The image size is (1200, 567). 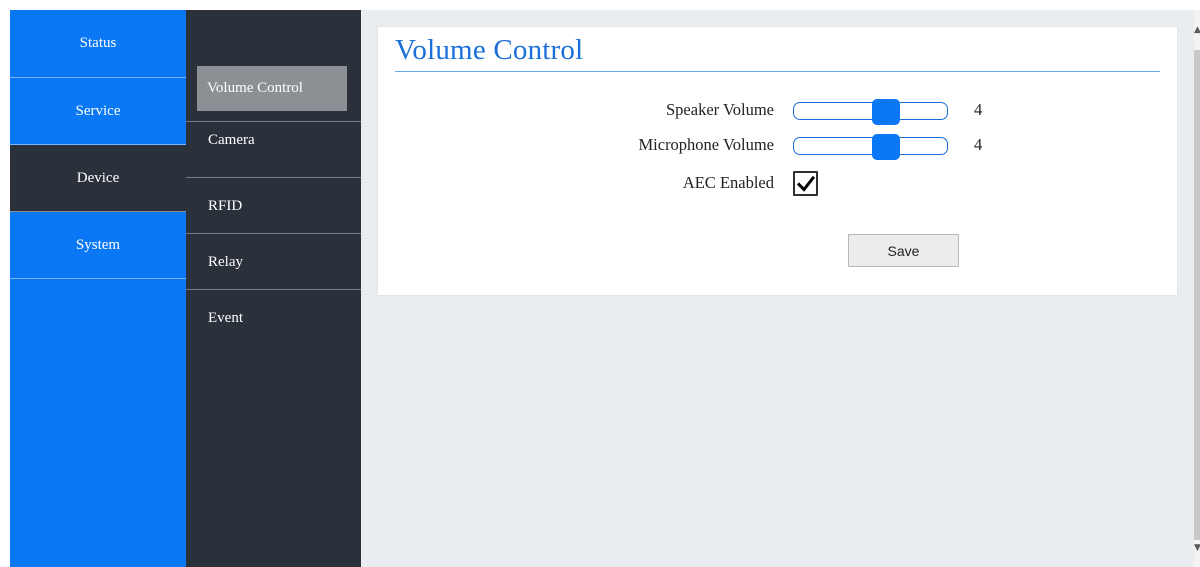 What do you see at coordinates (98, 245) in the screenshot?
I see `nav-item-system: System` at bounding box center [98, 245].